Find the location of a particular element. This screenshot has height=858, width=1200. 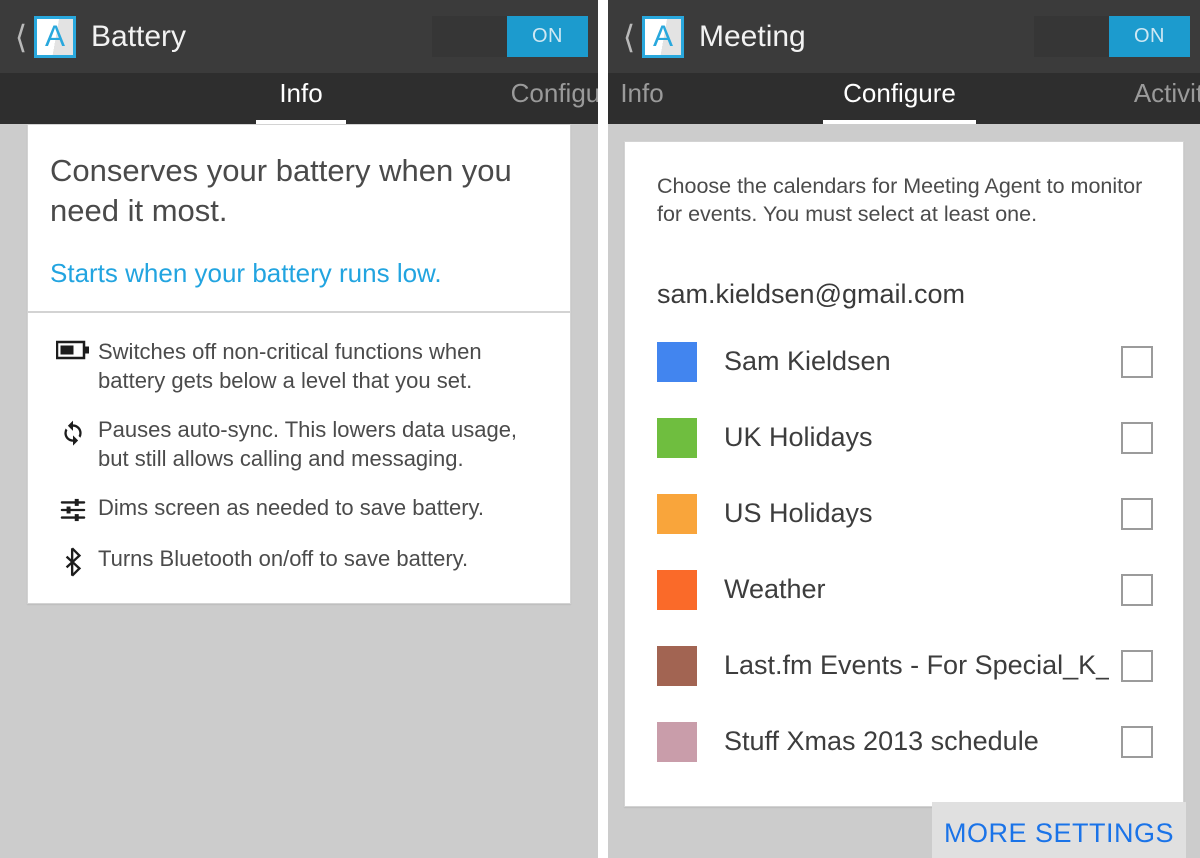

more-settings-label: MORE SETTINGS is located at coordinates (1058, 832).